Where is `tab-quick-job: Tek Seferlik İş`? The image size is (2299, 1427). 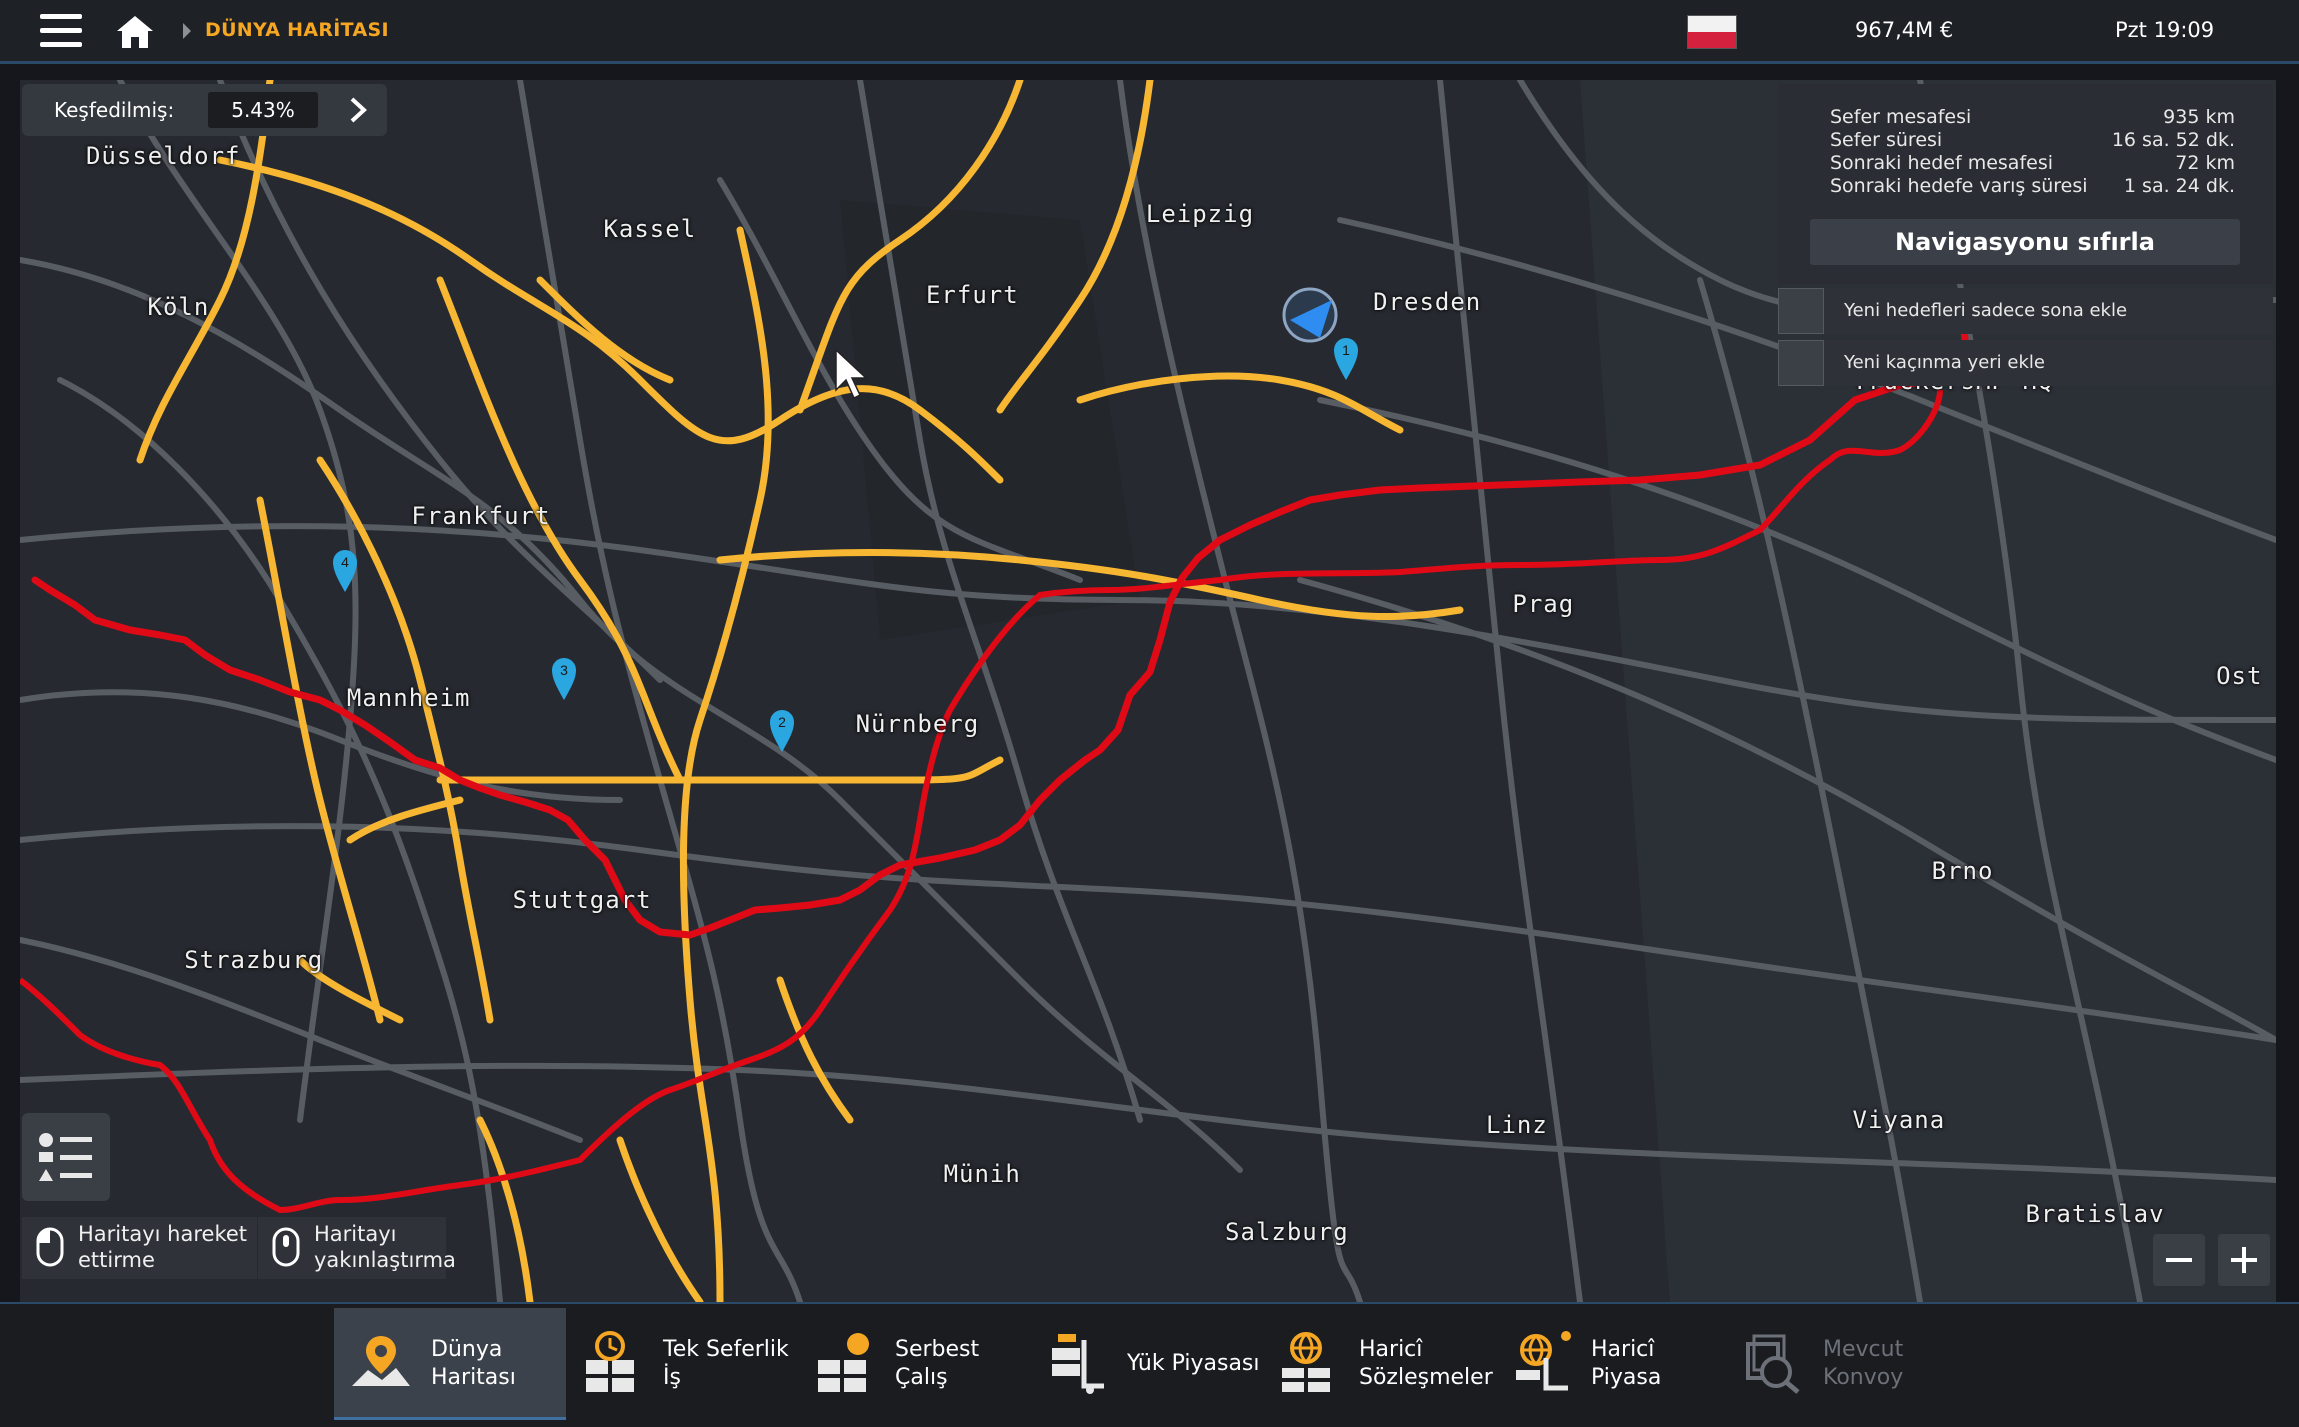
tab-quick-job: Tek Seferlik İş is located at coordinates (682, 1364).